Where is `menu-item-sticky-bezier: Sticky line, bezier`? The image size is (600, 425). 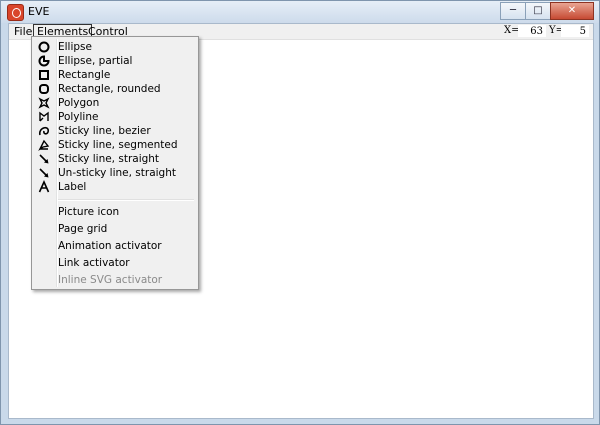 menu-item-sticky-bezier: Sticky line, bezier is located at coordinates (115, 131).